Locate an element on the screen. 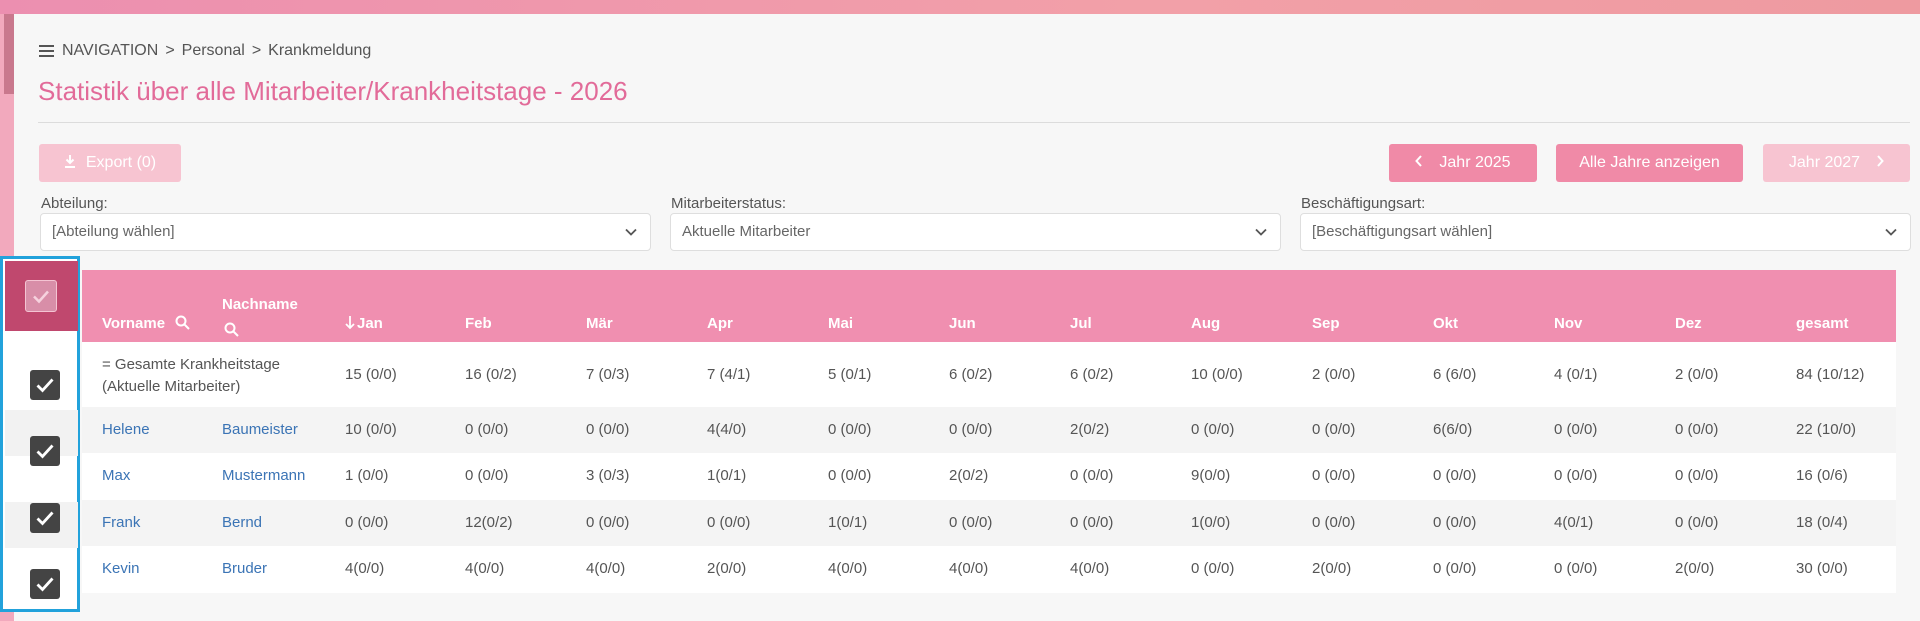 The image size is (1920, 621). art-select: [Beschäftigungsart wählen] is located at coordinates (1605, 232).